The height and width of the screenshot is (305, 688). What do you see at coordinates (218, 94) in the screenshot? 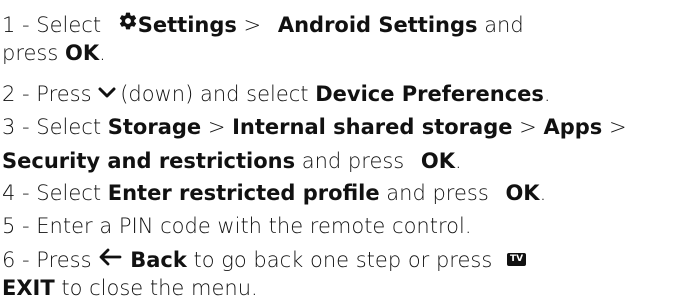
I see `step-2-down-text: (down) and select` at bounding box center [218, 94].